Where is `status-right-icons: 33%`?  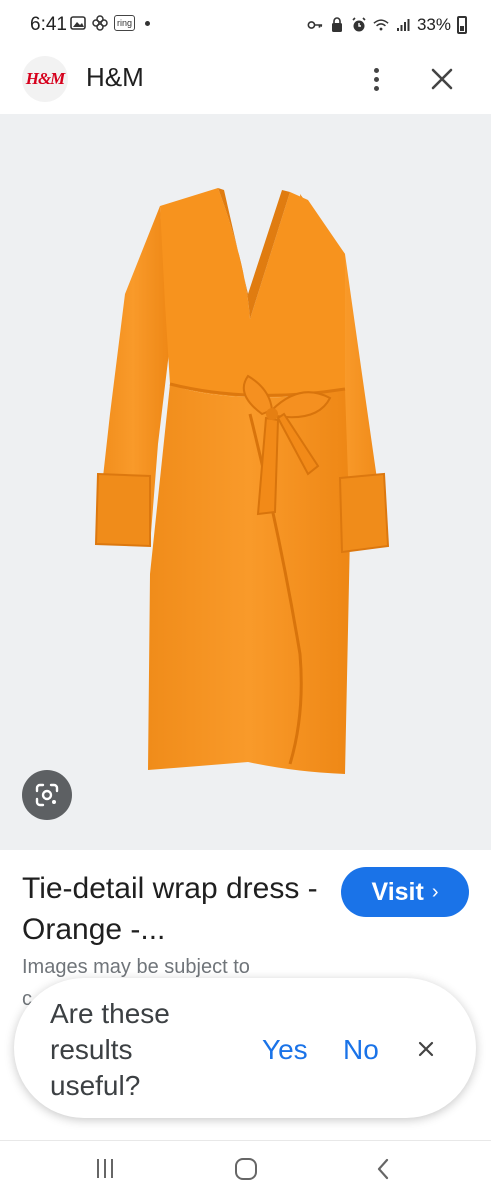 status-right-icons: 33% is located at coordinates (387, 25).